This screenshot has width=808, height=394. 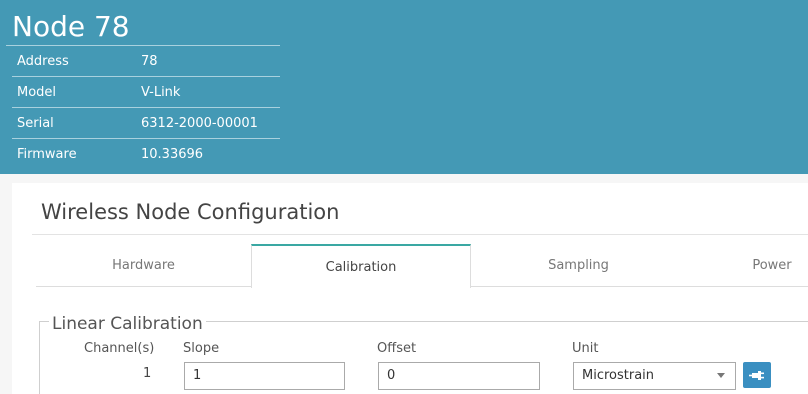 I want to click on offset-header: Offset, so click(x=397, y=348).